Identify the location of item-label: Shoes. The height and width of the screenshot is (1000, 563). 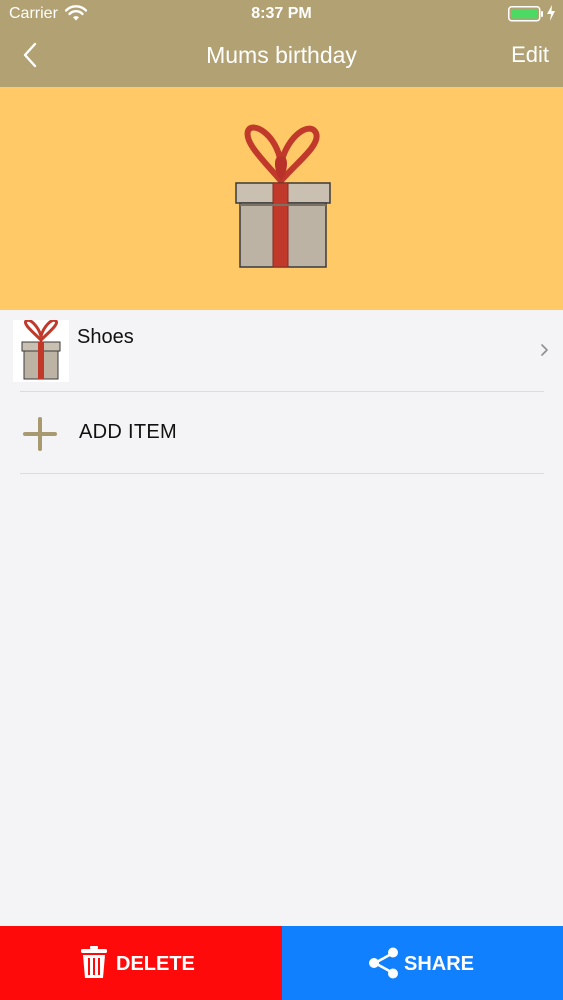
(105, 337).